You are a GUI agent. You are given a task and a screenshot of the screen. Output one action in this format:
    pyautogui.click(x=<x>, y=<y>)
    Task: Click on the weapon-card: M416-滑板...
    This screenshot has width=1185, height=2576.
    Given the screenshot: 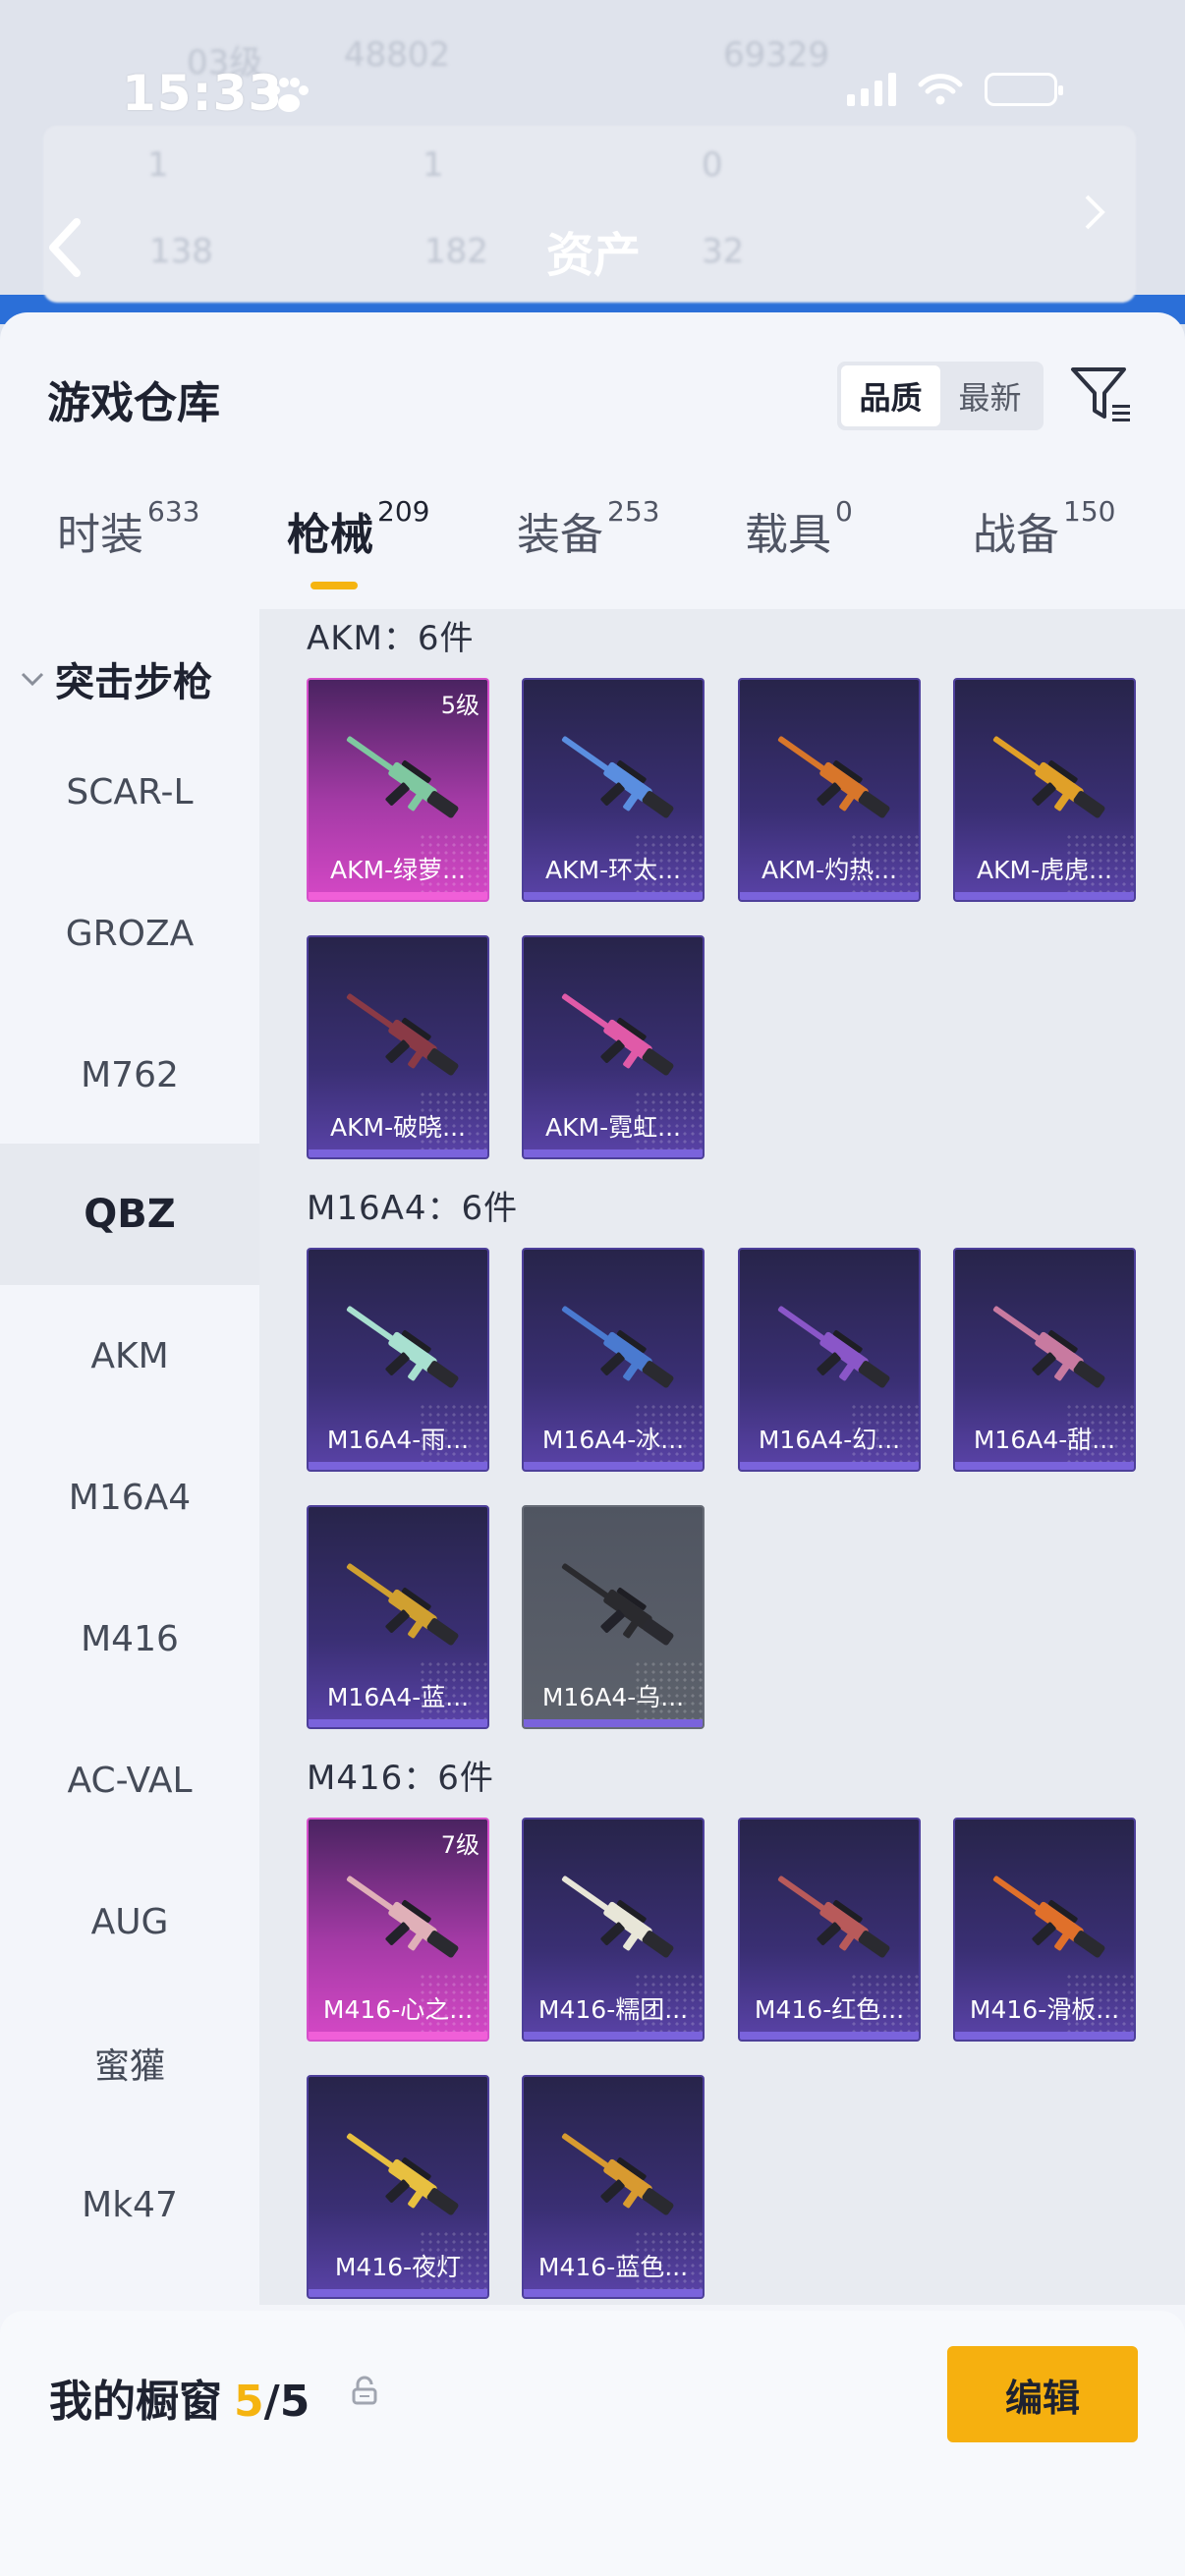 What is the action you would take?
    pyautogui.click(x=1045, y=1930)
    